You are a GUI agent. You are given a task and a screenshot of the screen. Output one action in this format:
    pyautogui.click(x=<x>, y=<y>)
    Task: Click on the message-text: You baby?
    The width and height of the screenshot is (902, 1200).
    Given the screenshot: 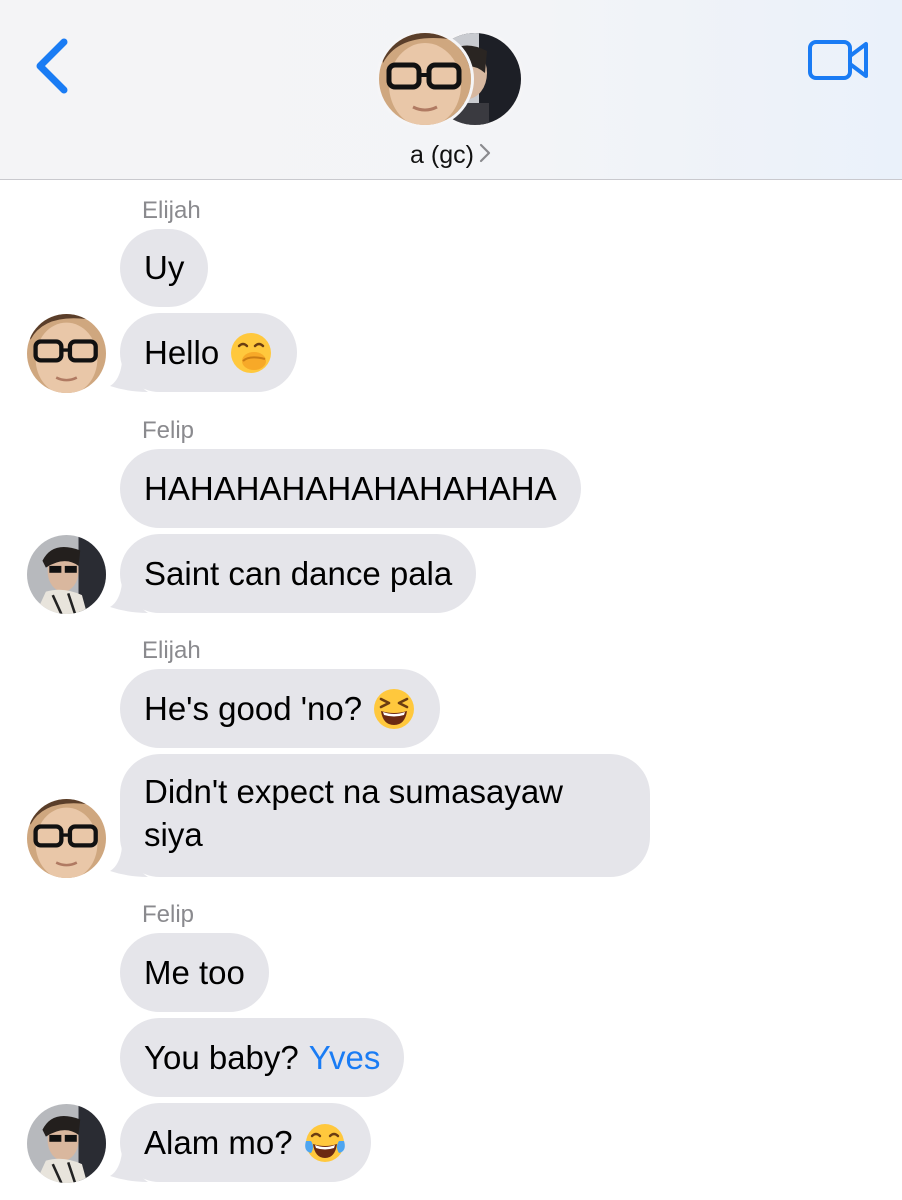 What is the action you would take?
    pyautogui.click(x=221, y=1057)
    